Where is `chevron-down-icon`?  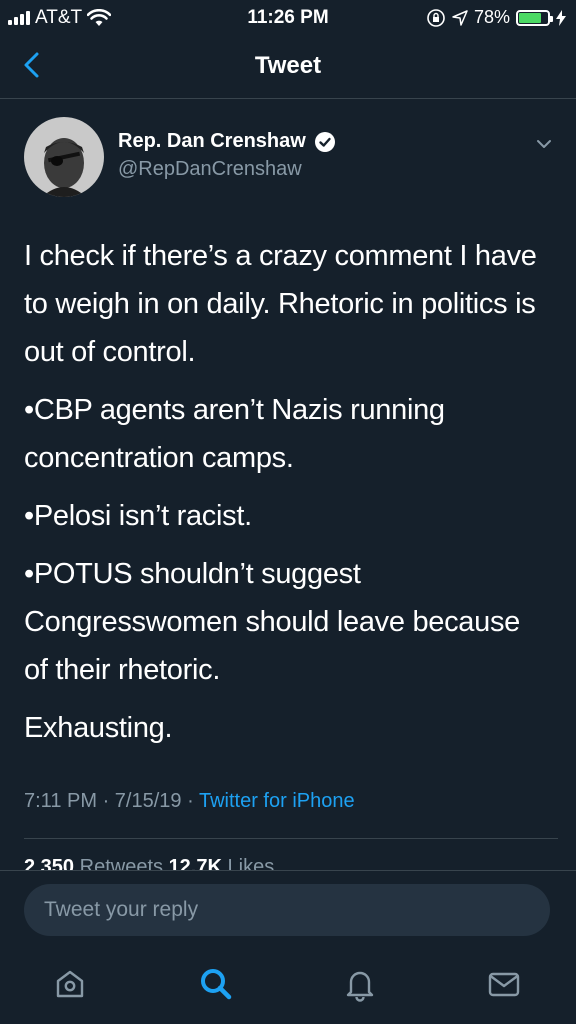
chevron-down-icon is located at coordinates (544, 144).